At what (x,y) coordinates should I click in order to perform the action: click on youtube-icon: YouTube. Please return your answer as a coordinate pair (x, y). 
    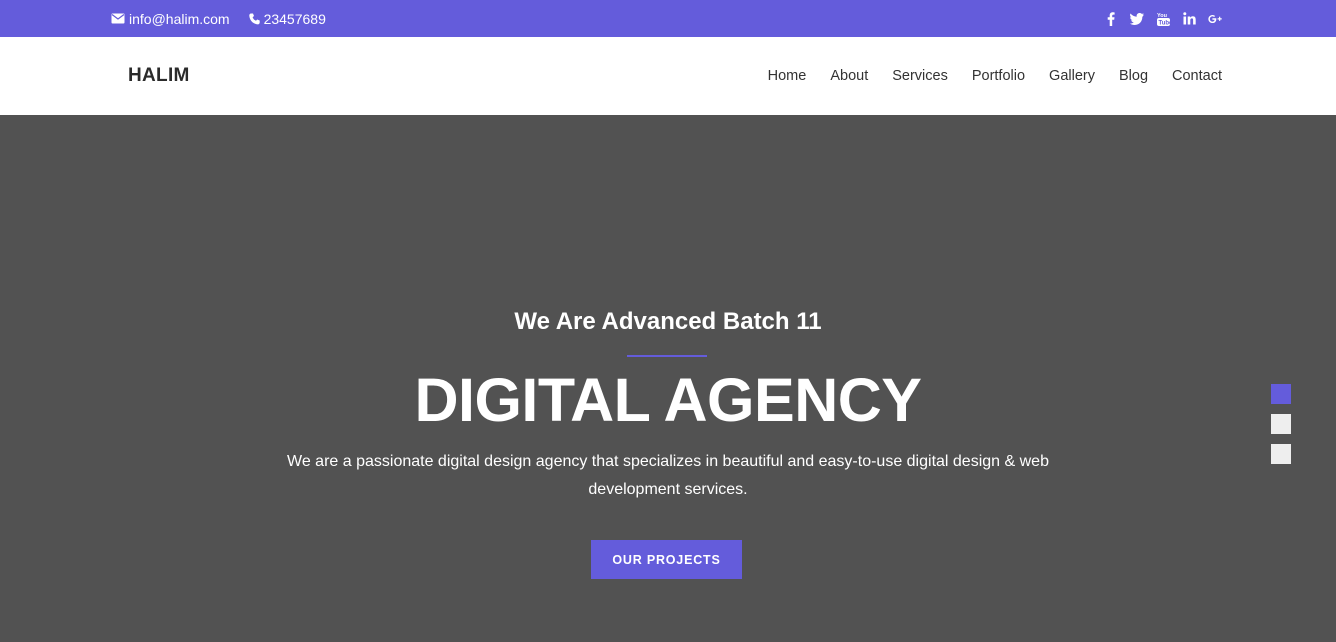
    Looking at the image, I should click on (1163, 19).